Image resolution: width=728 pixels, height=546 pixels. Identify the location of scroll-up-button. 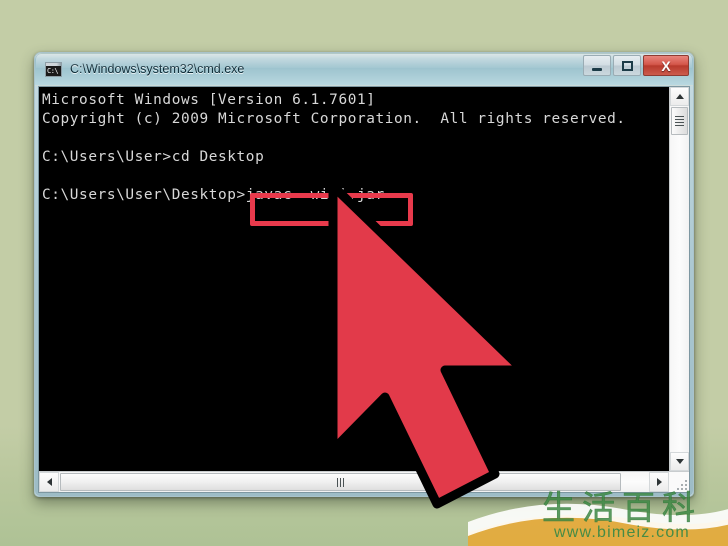
(679, 96).